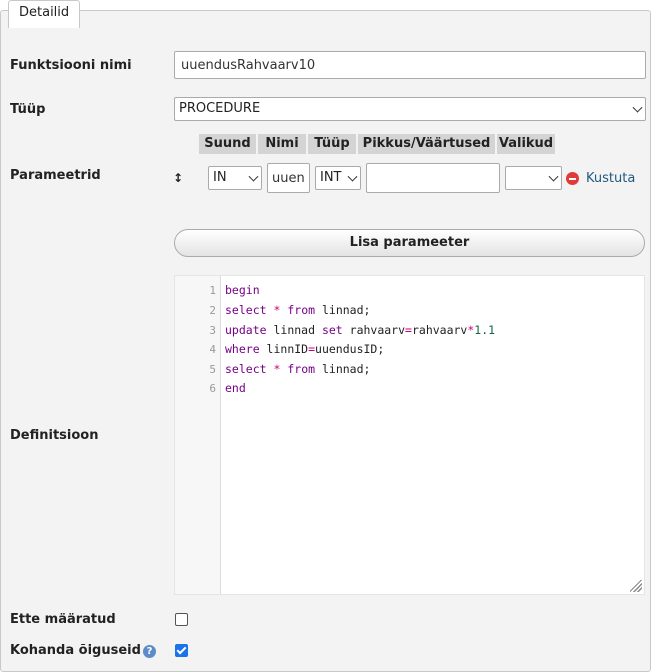 This screenshot has width=658, height=672. Describe the element at coordinates (55, 175) in the screenshot. I see `parameters-label: Parameetrid` at that location.